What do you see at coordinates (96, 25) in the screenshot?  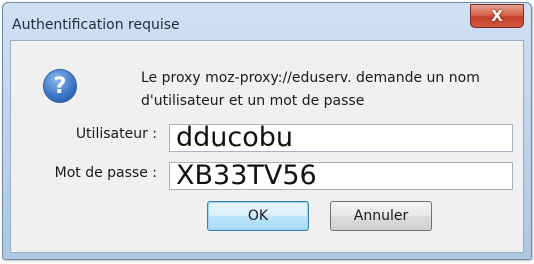 I see `window-title: Authentification requise` at bounding box center [96, 25].